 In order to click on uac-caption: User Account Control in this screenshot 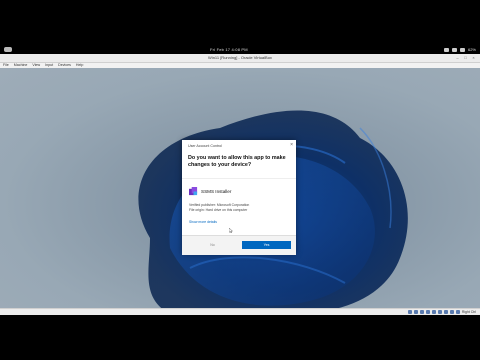, I will do `click(205, 146)`.